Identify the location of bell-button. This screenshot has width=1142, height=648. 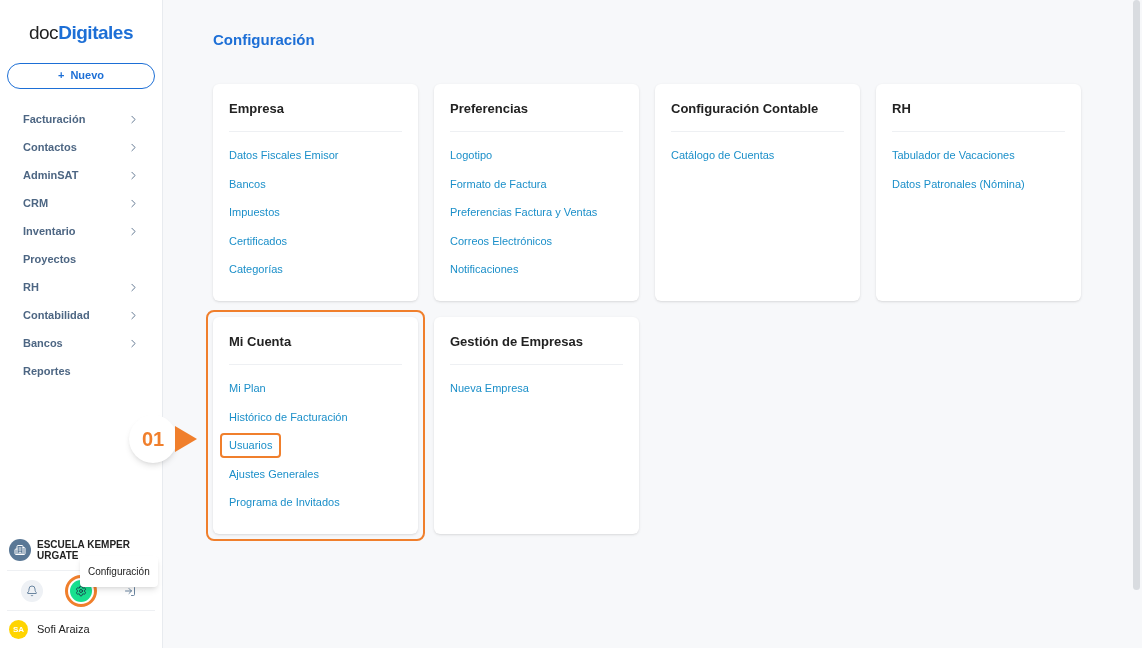
(31, 590).